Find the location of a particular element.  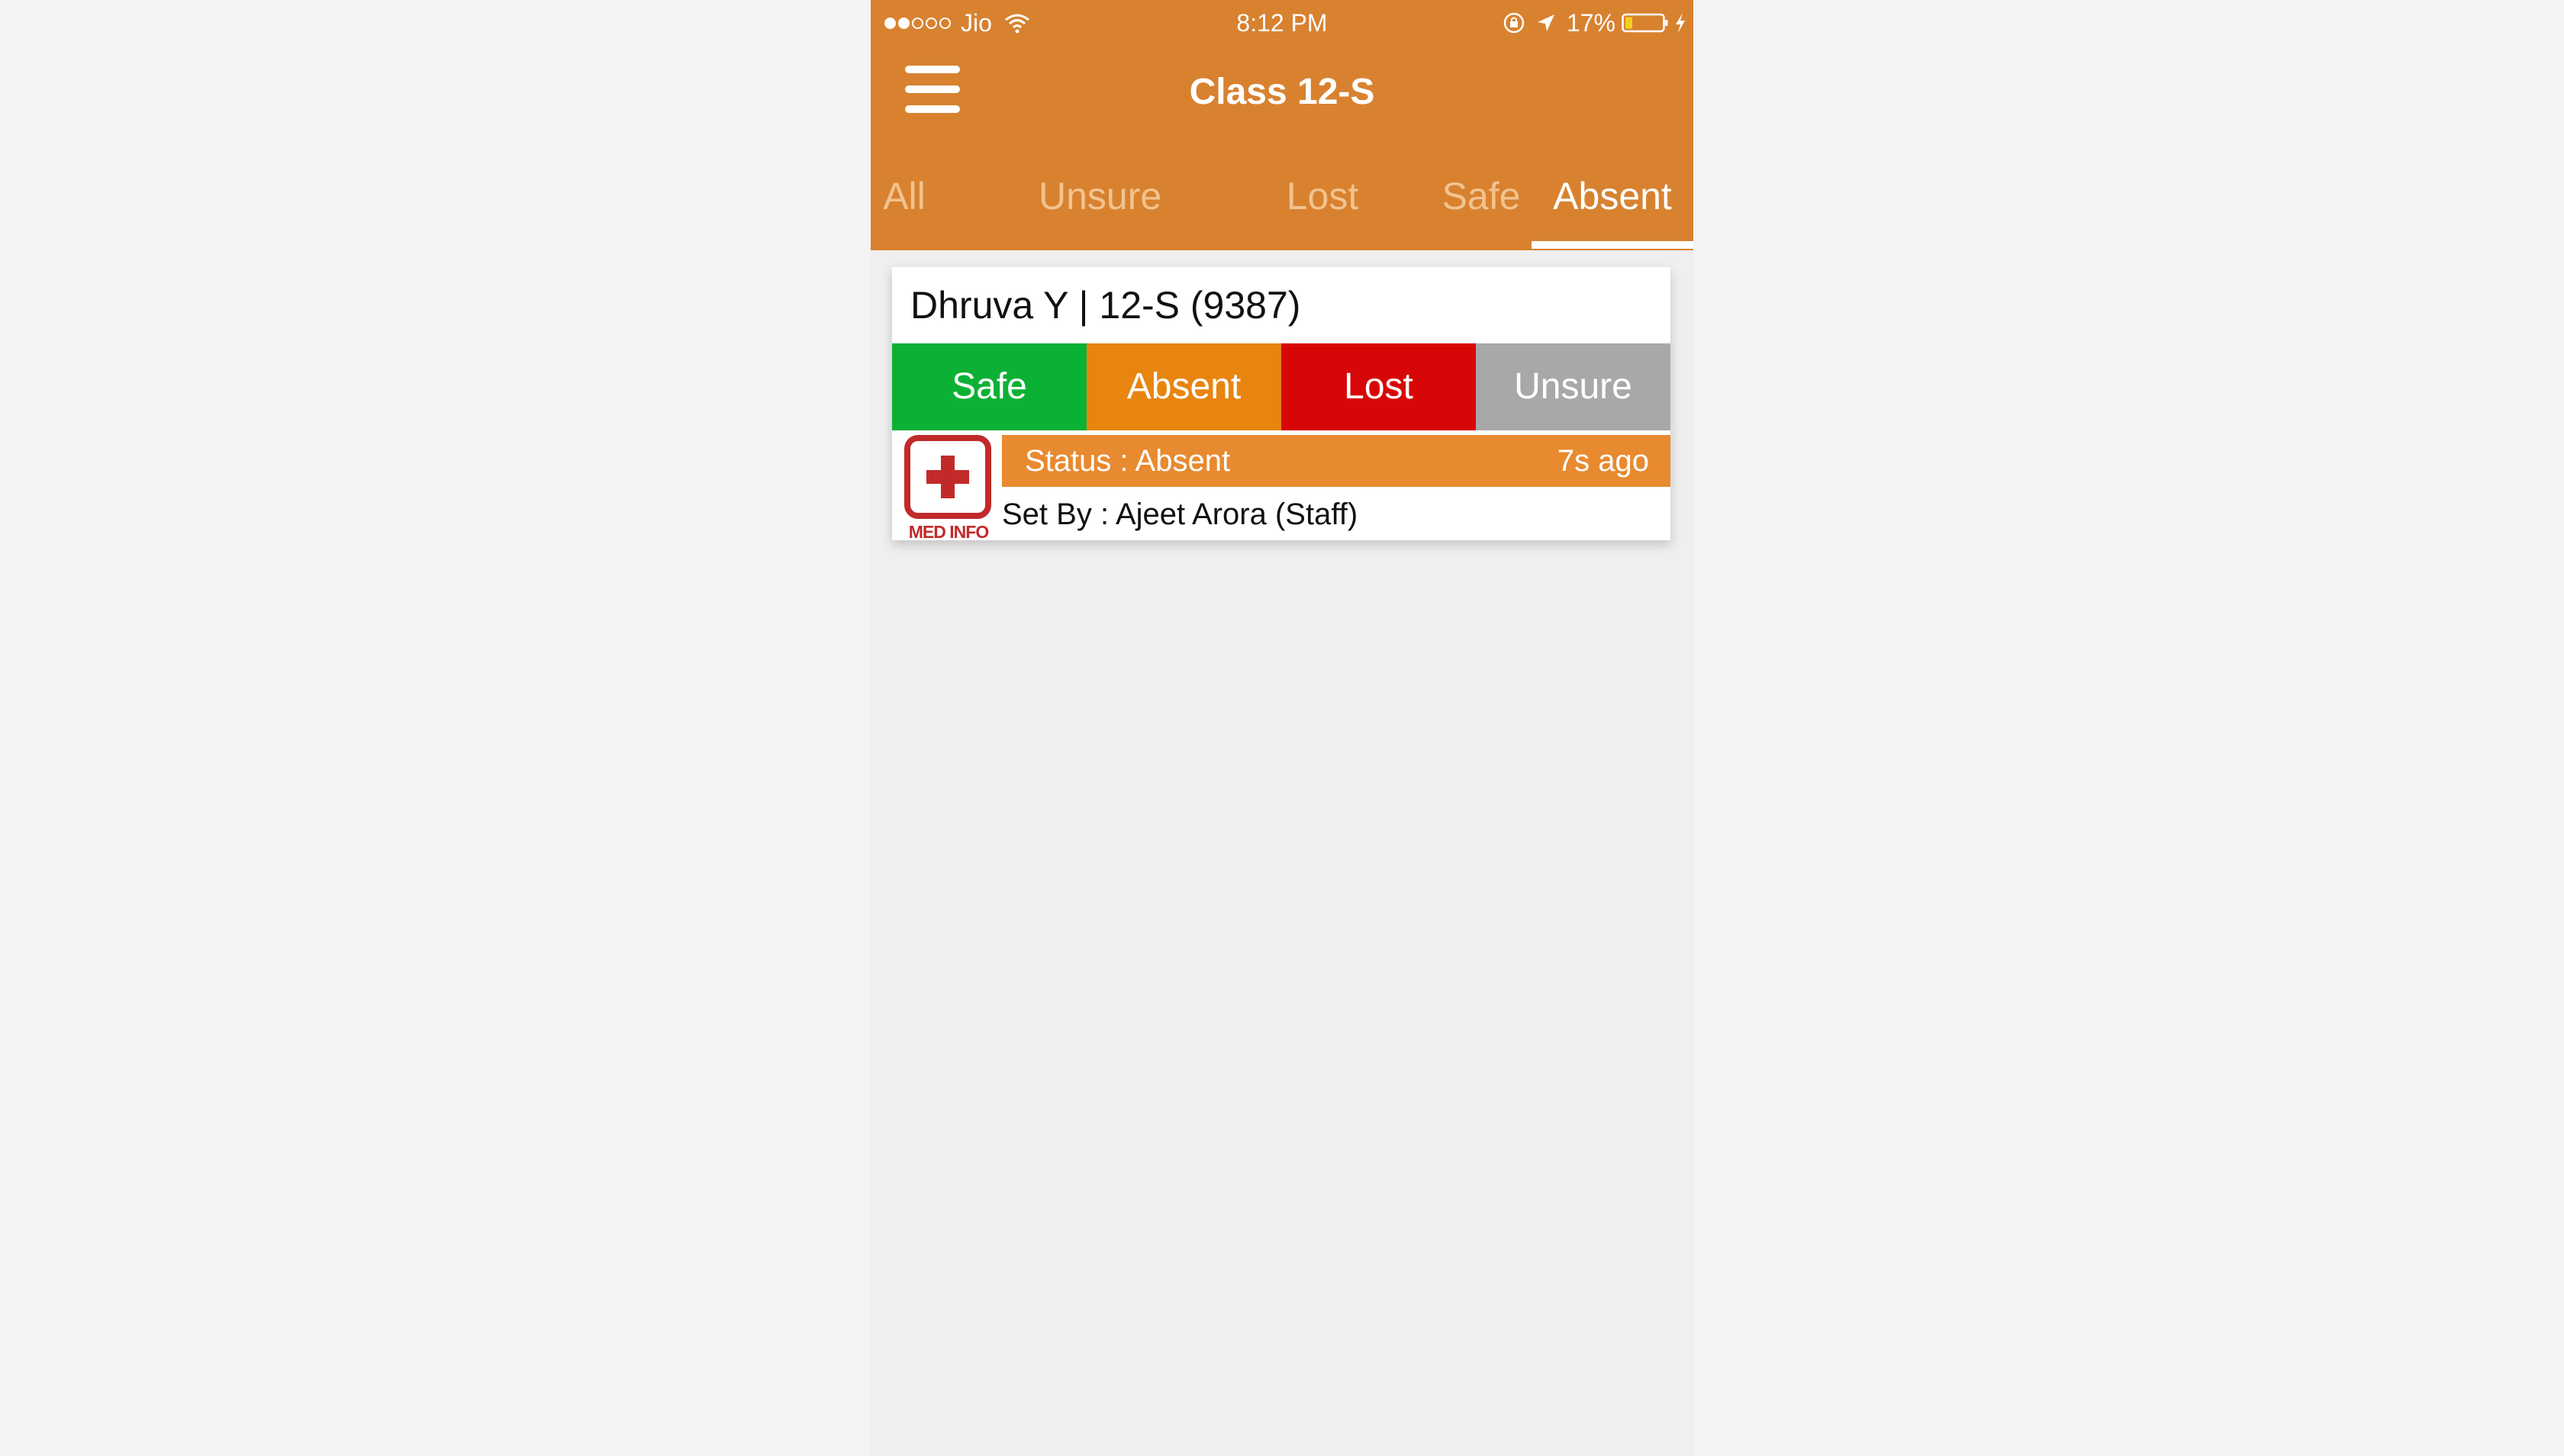

battery-percentage: 17% is located at coordinates (1590, 22).